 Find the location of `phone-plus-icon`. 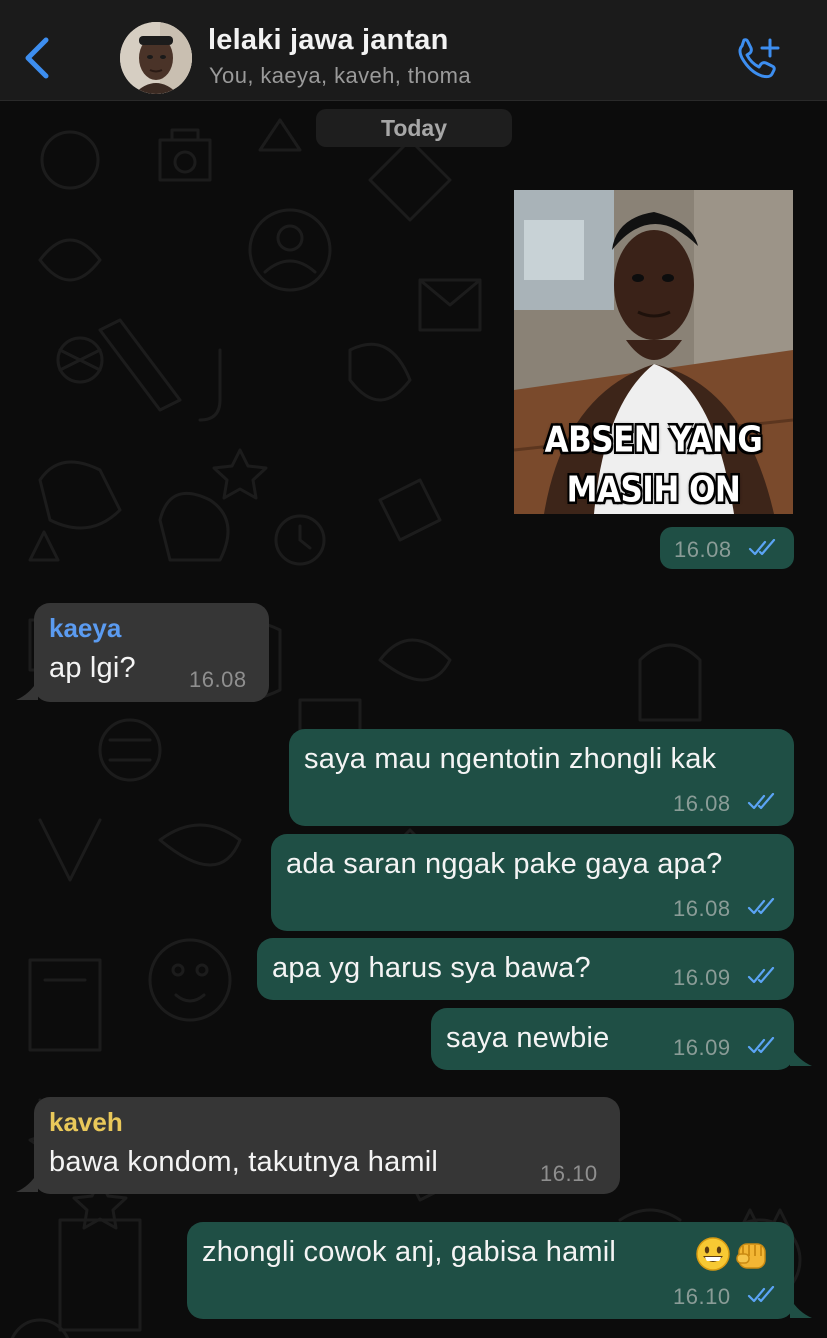

phone-plus-icon is located at coordinates (759, 58).